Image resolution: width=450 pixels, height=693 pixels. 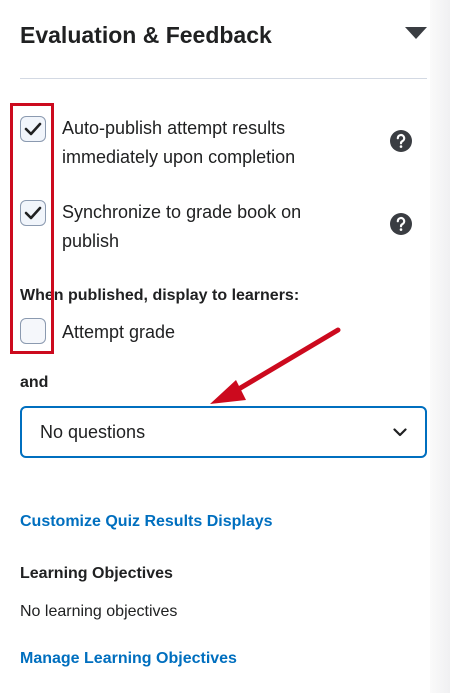 I want to click on display-to-learners-heading: When published, display to learners:, so click(x=160, y=295).